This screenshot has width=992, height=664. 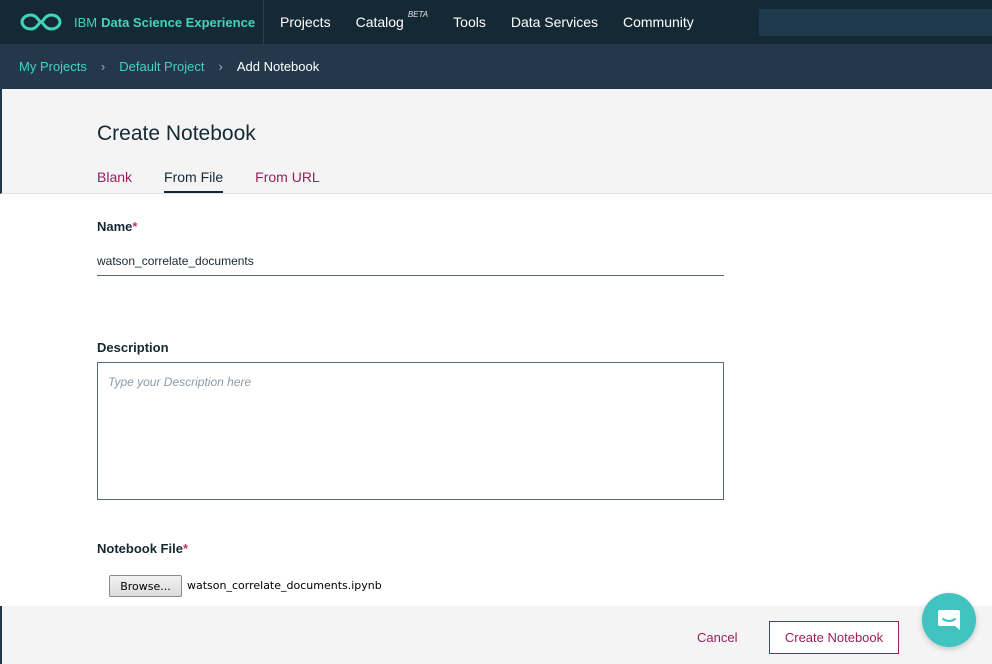 I want to click on nav-tools: Tools, so click(x=469, y=22).